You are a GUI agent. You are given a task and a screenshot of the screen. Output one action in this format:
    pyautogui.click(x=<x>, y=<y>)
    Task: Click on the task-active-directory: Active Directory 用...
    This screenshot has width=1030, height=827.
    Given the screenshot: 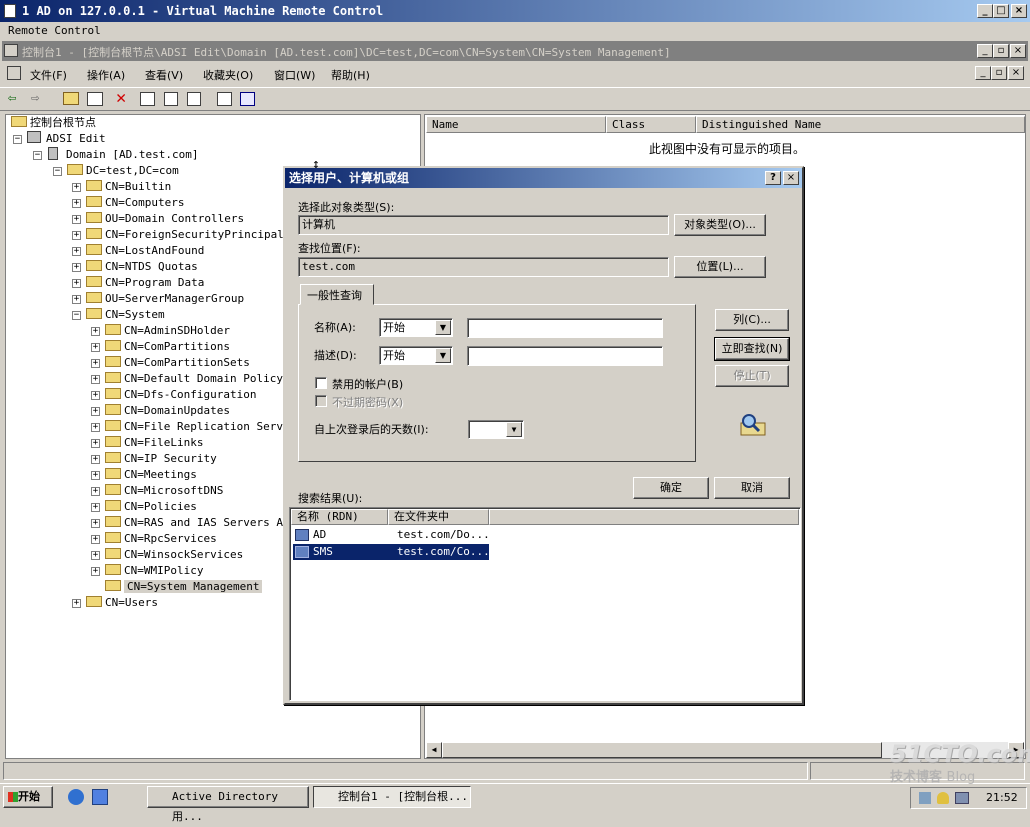 What is the action you would take?
    pyautogui.click(x=228, y=804)
    